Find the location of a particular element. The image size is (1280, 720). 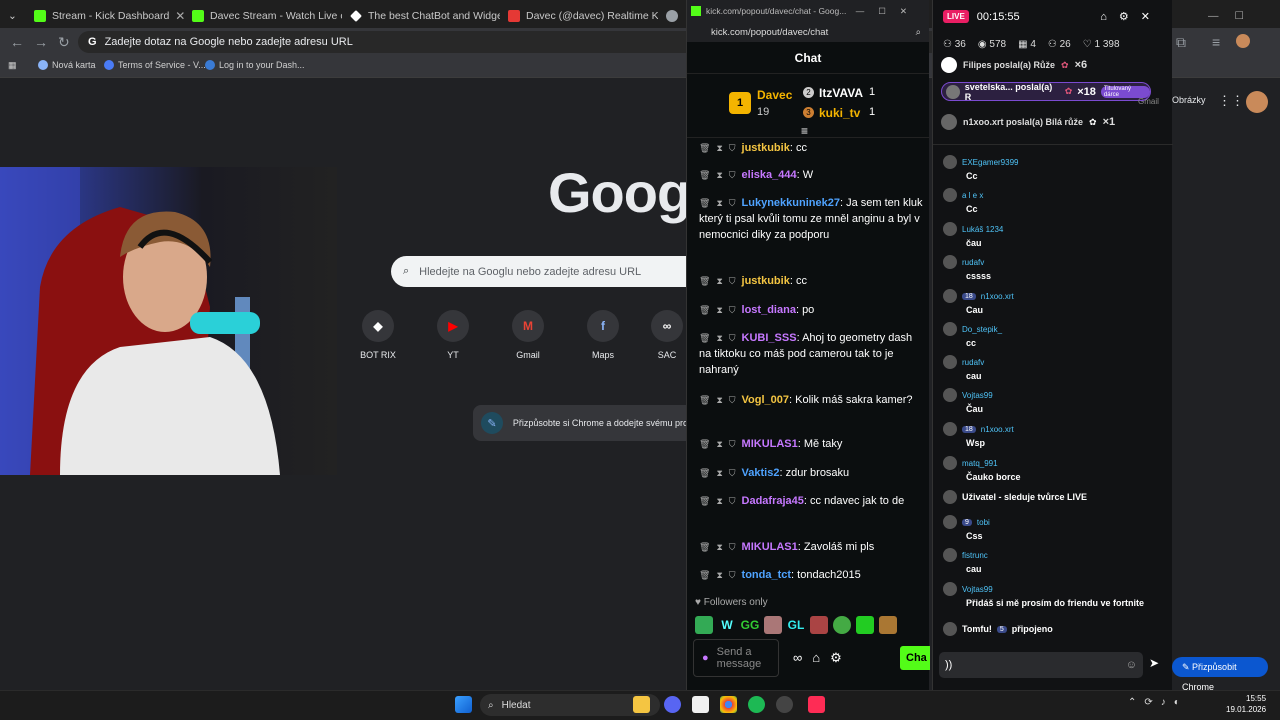

overlay-username: EXEgamer9399 is located at coordinates (990, 162).